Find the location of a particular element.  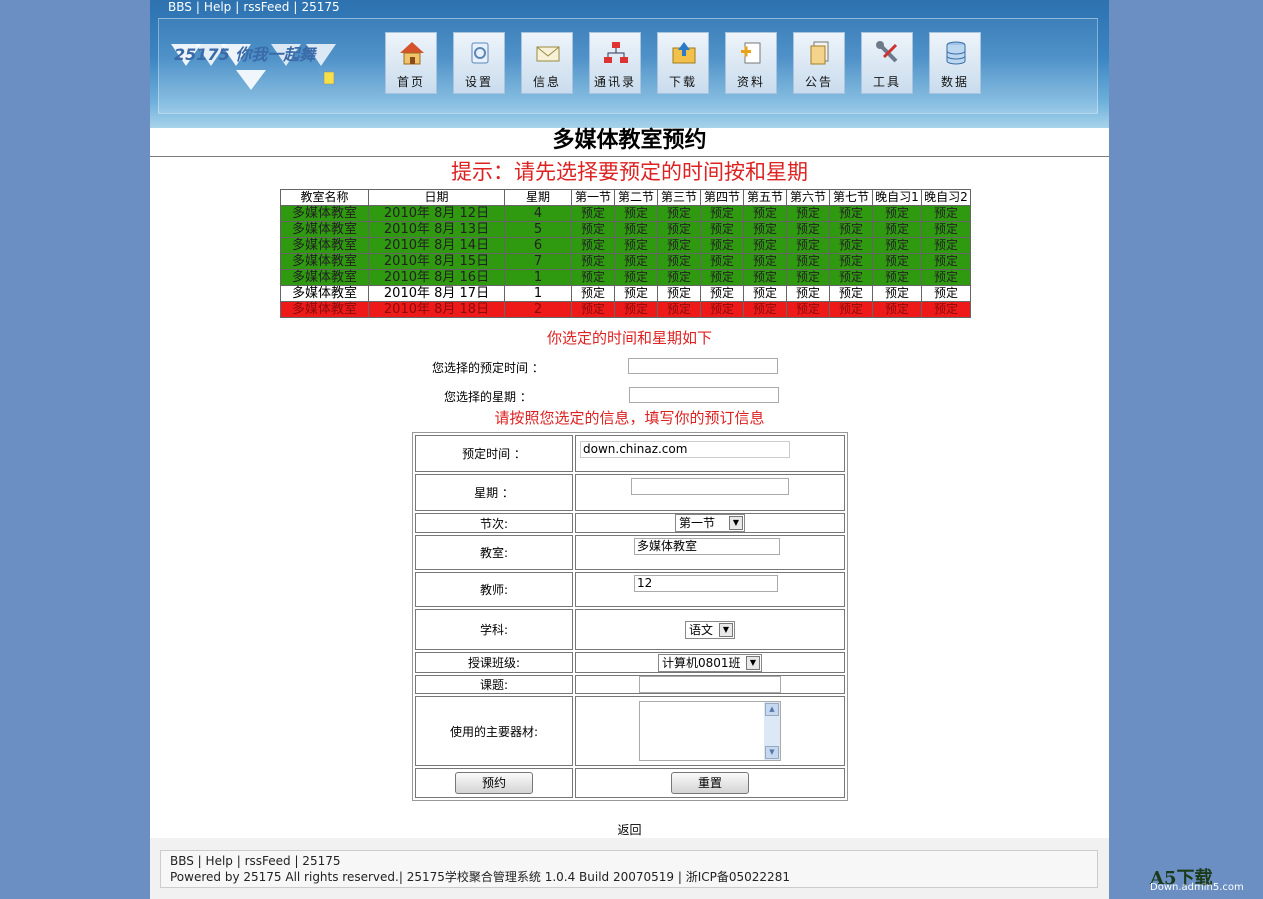

site-logo: 25175 你我一起舞 is located at coordinates (256, 67).